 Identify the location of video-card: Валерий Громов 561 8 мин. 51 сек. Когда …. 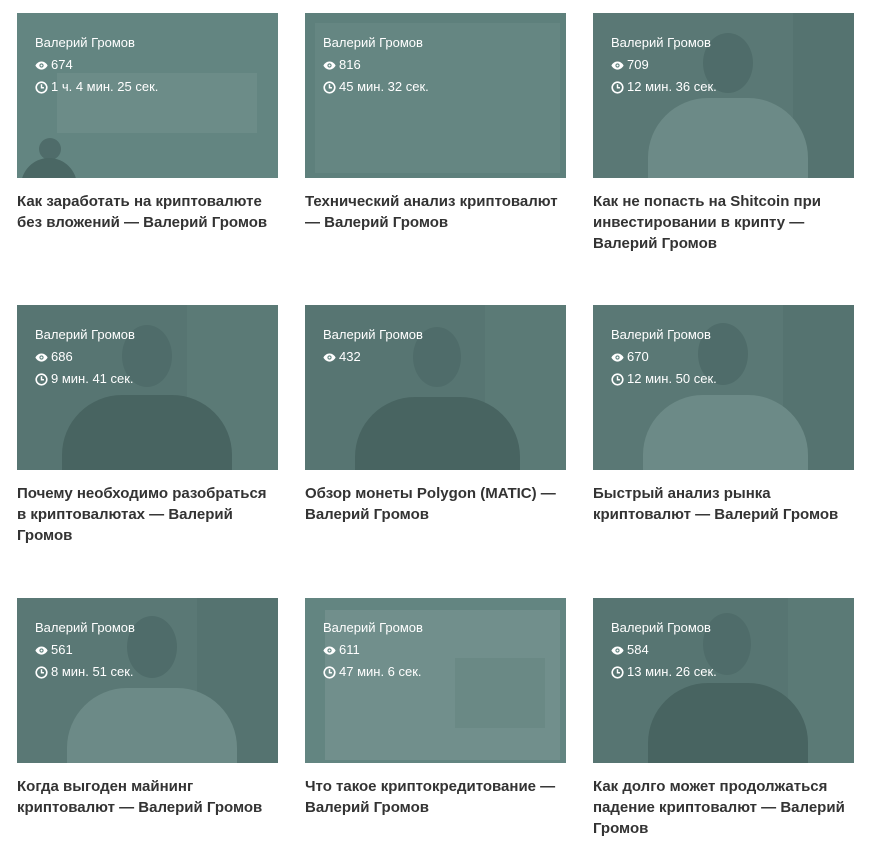
(147, 708).